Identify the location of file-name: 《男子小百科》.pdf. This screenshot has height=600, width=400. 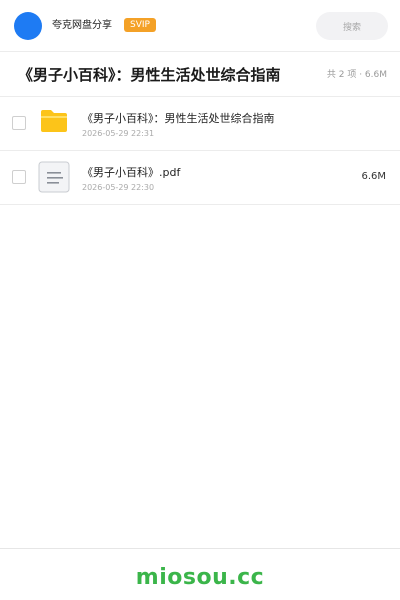
(131, 172).